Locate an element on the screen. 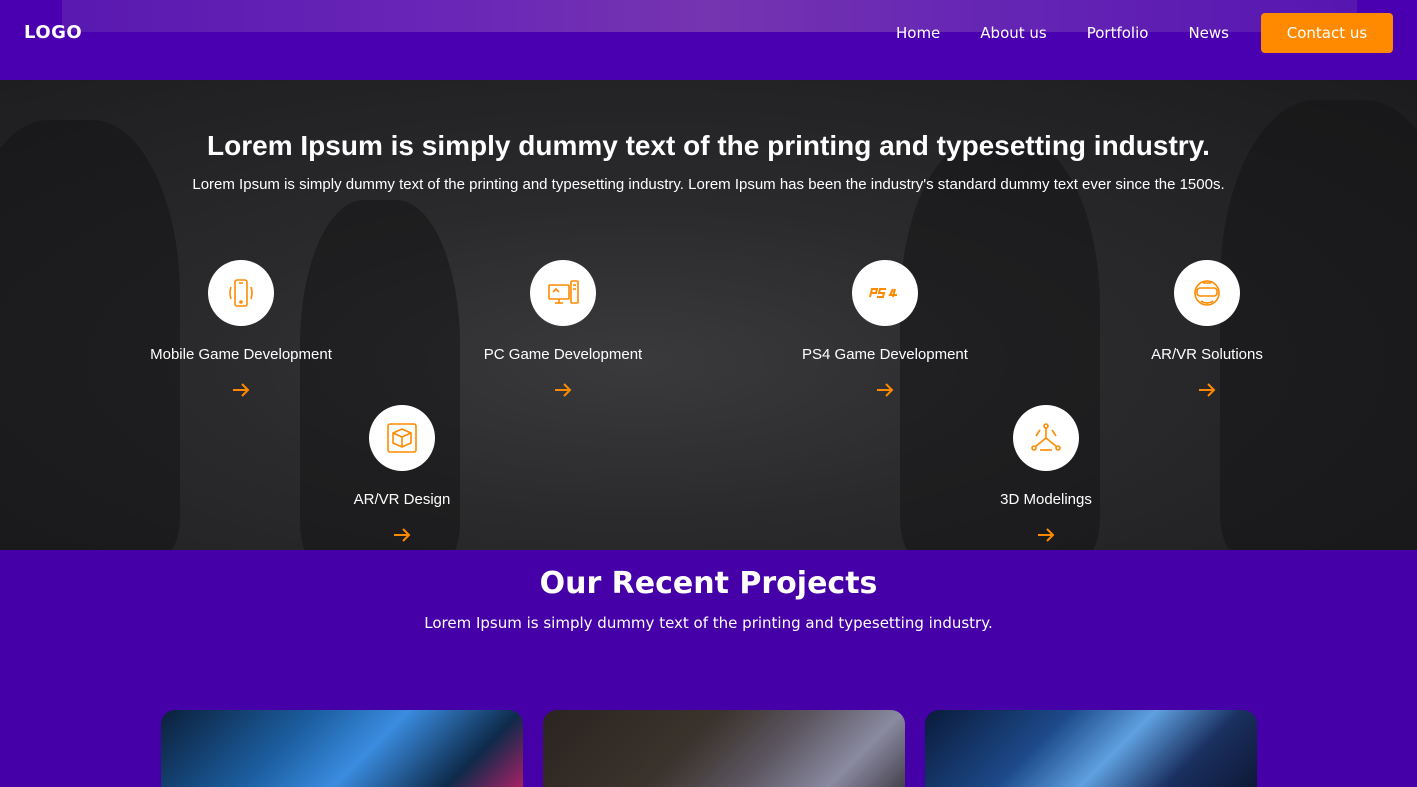 This screenshot has width=1417, height=787. project-card-arcade is located at coordinates (342, 748).